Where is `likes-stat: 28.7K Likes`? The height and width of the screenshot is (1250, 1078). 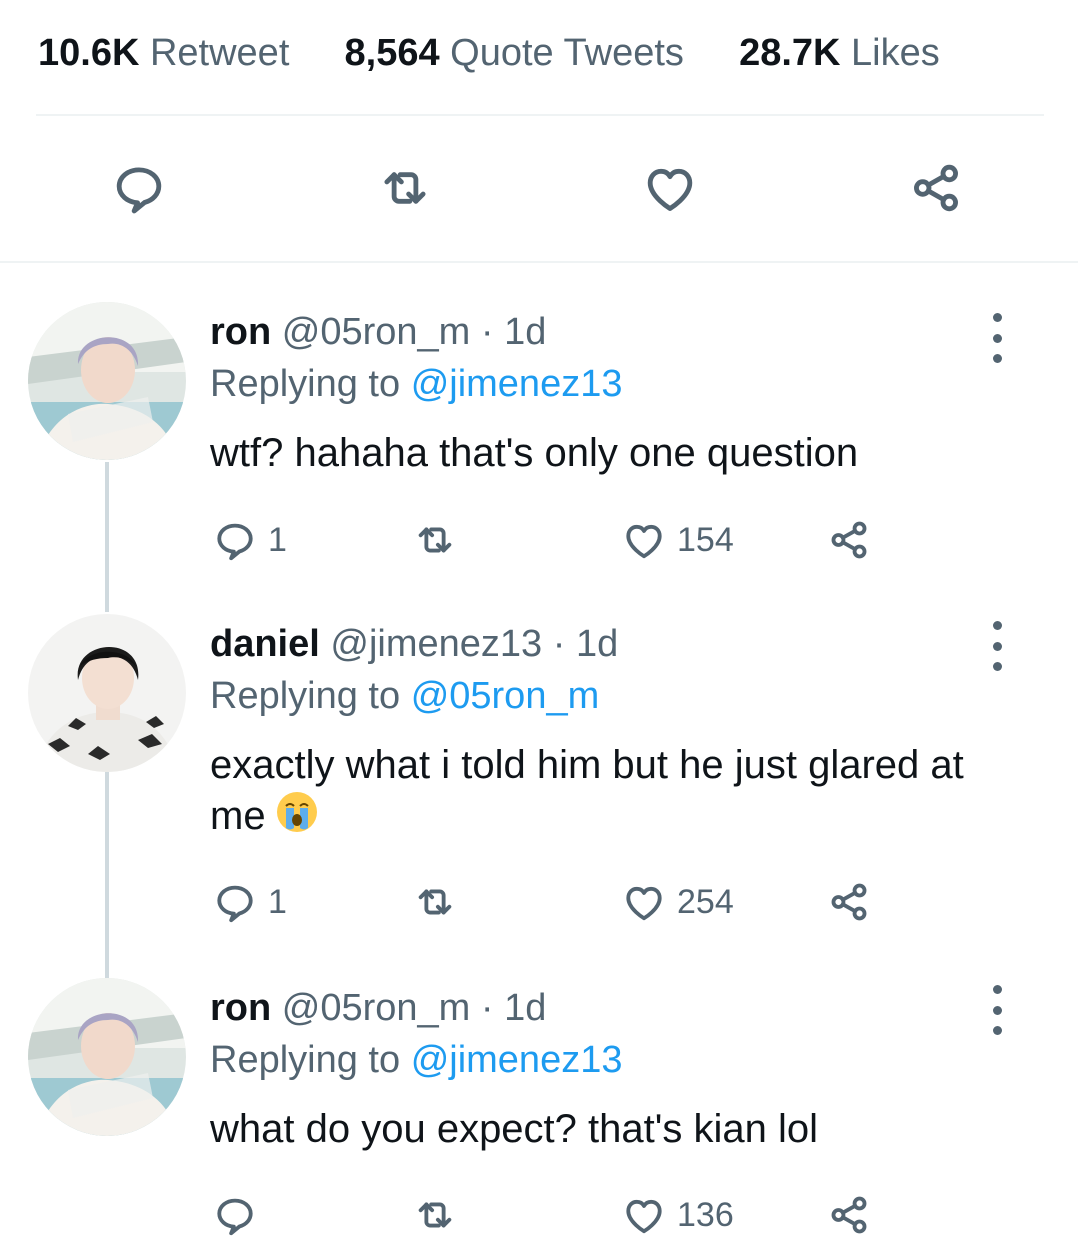 likes-stat: 28.7K Likes is located at coordinates (834, 53).